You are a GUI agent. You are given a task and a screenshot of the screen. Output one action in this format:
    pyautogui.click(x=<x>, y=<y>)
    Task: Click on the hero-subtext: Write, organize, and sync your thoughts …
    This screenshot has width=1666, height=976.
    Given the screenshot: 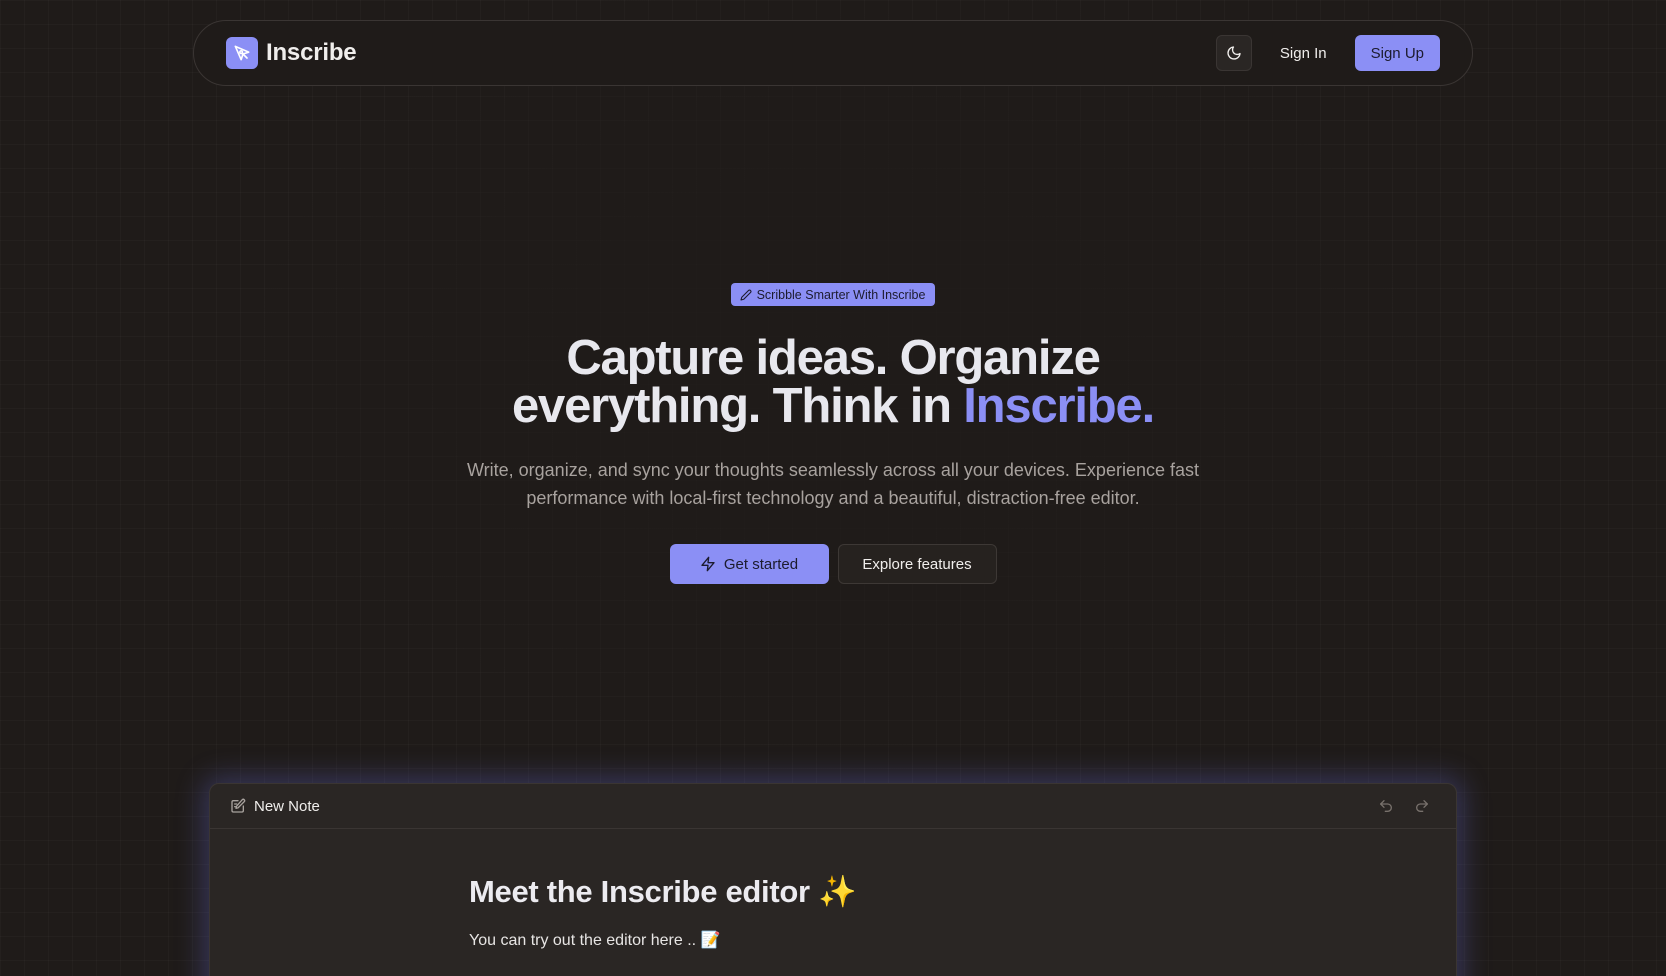 What is the action you would take?
    pyautogui.click(x=832, y=484)
    